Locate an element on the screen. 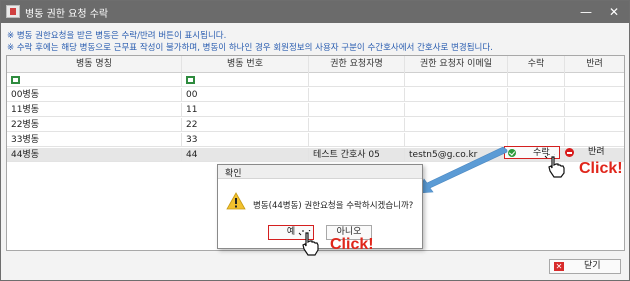  close-button: ✕ 닫기 is located at coordinates (585, 266).